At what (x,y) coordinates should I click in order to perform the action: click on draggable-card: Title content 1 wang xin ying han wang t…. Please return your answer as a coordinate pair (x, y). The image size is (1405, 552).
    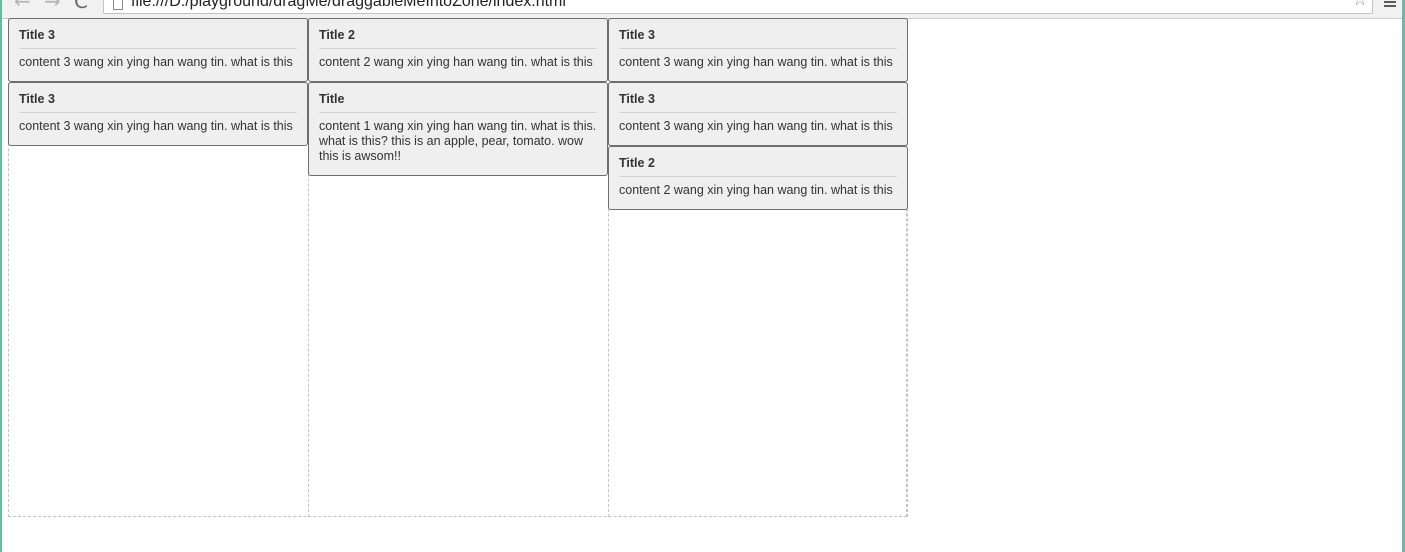
    Looking at the image, I should click on (458, 129).